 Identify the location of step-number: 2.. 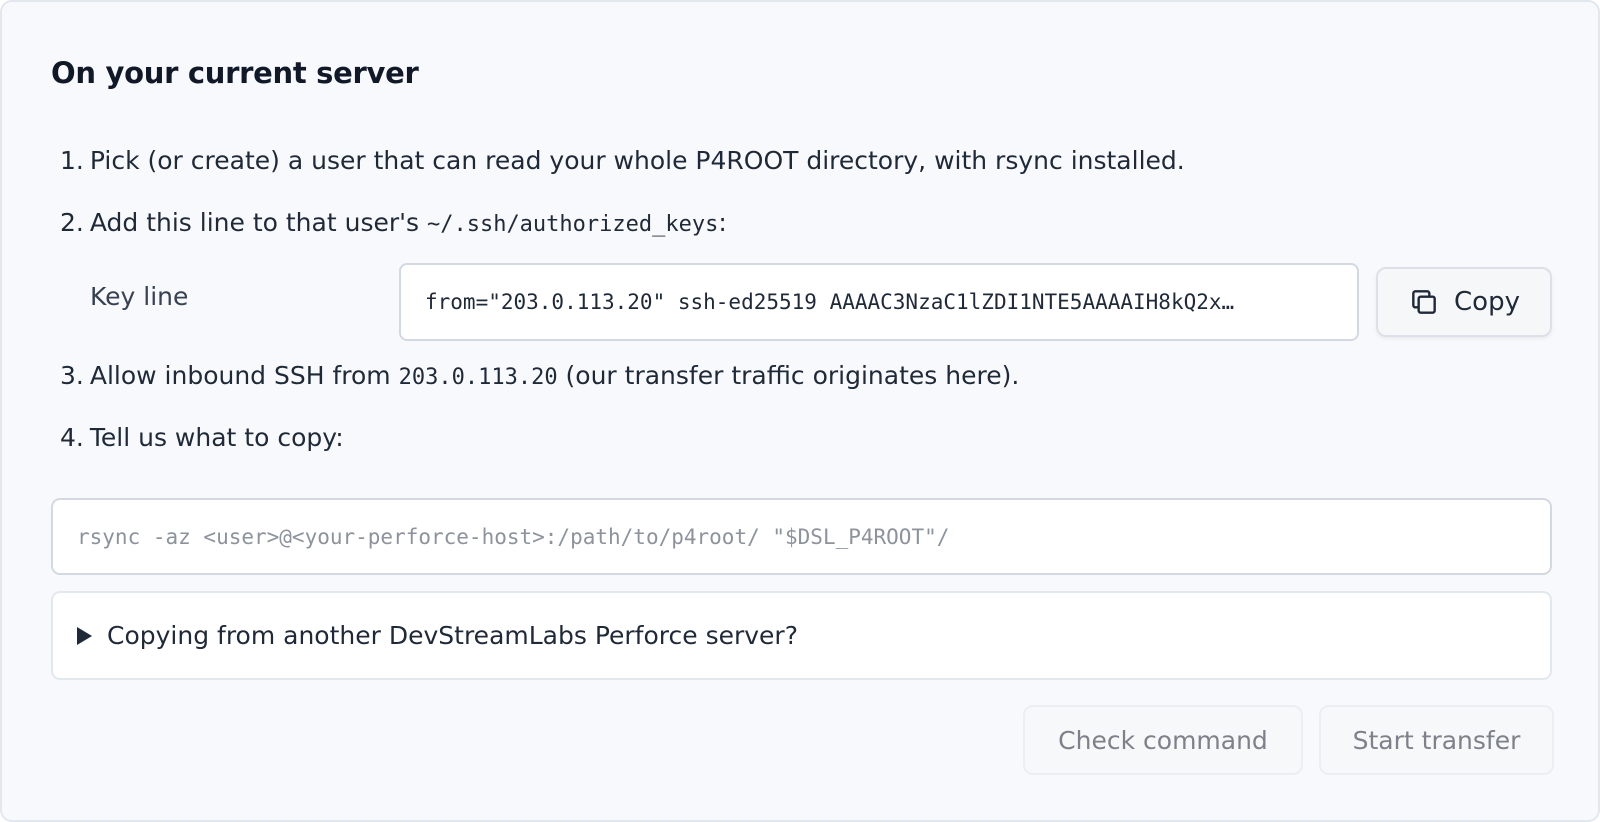
(72, 222).